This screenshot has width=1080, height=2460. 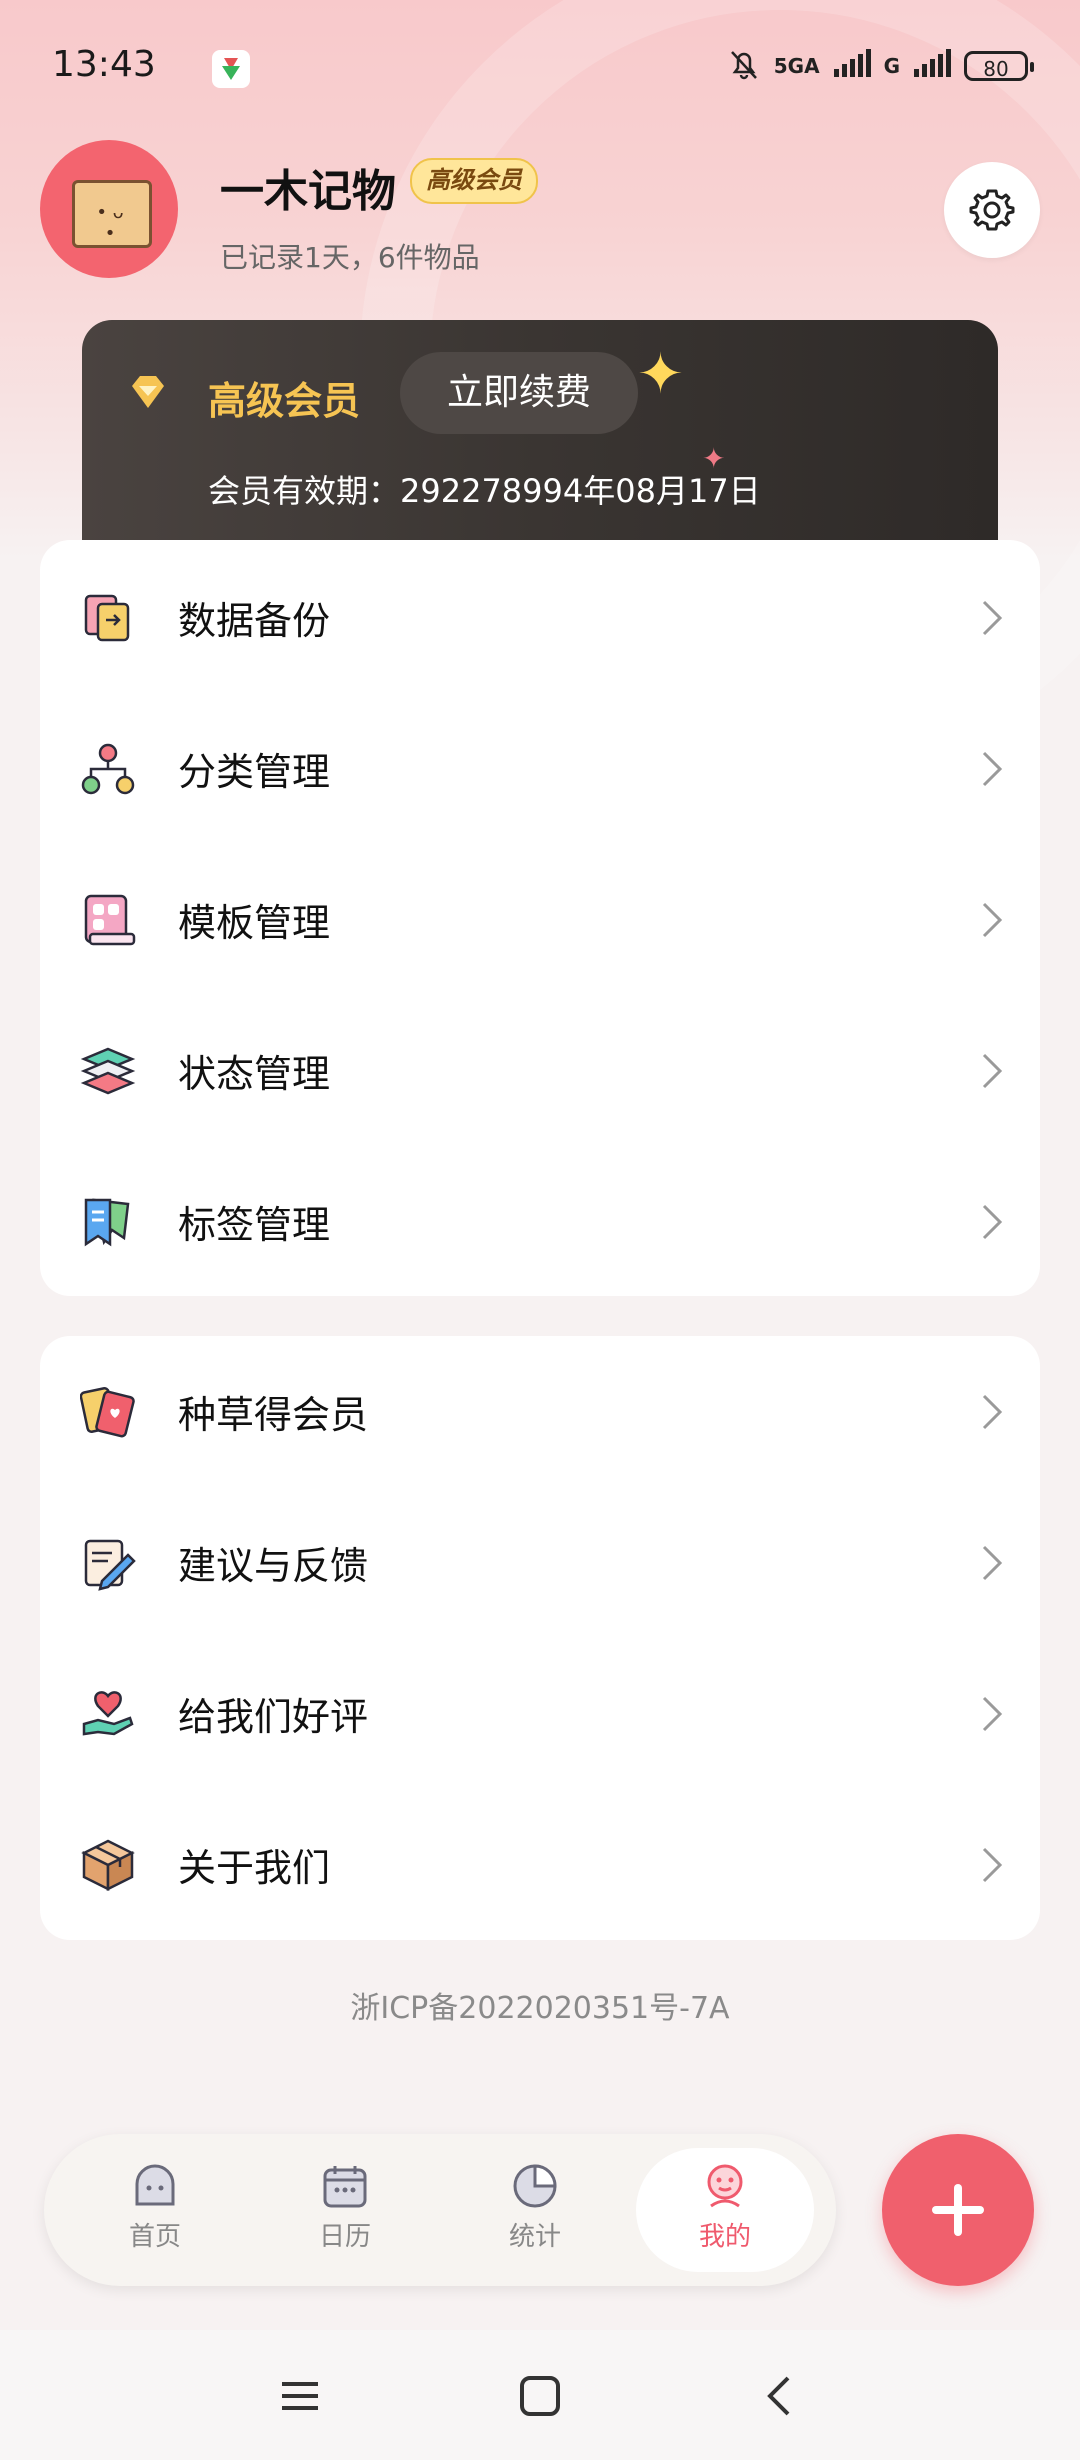 What do you see at coordinates (308, 191) in the screenshot?
I see `profile-name: 一木记物` at bounding box center [308, 191].